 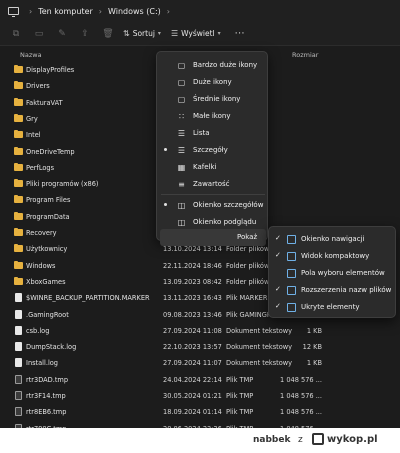 What do you see at coordinates (343, 273) in the screenshot?
I see `show-submenu-item-label: Pola wyboru elementów` at bounding box center [343, 273].